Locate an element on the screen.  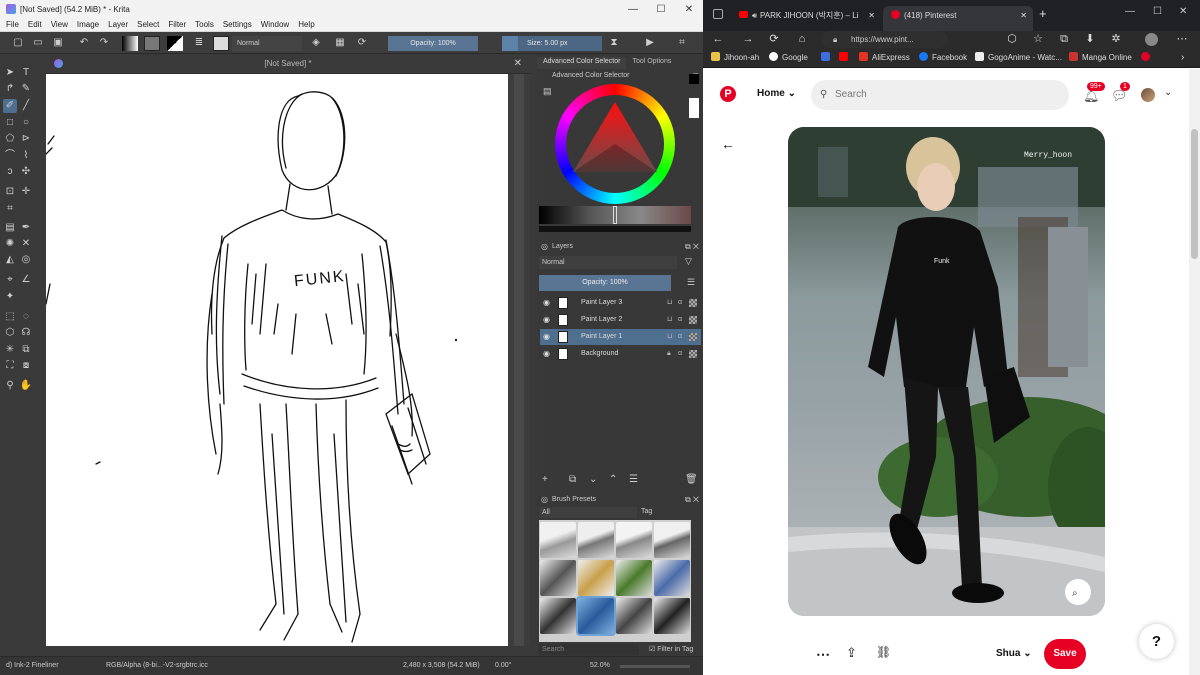
edit-shapes-tool-icon: ↱ is located at coordinates (10, 89).